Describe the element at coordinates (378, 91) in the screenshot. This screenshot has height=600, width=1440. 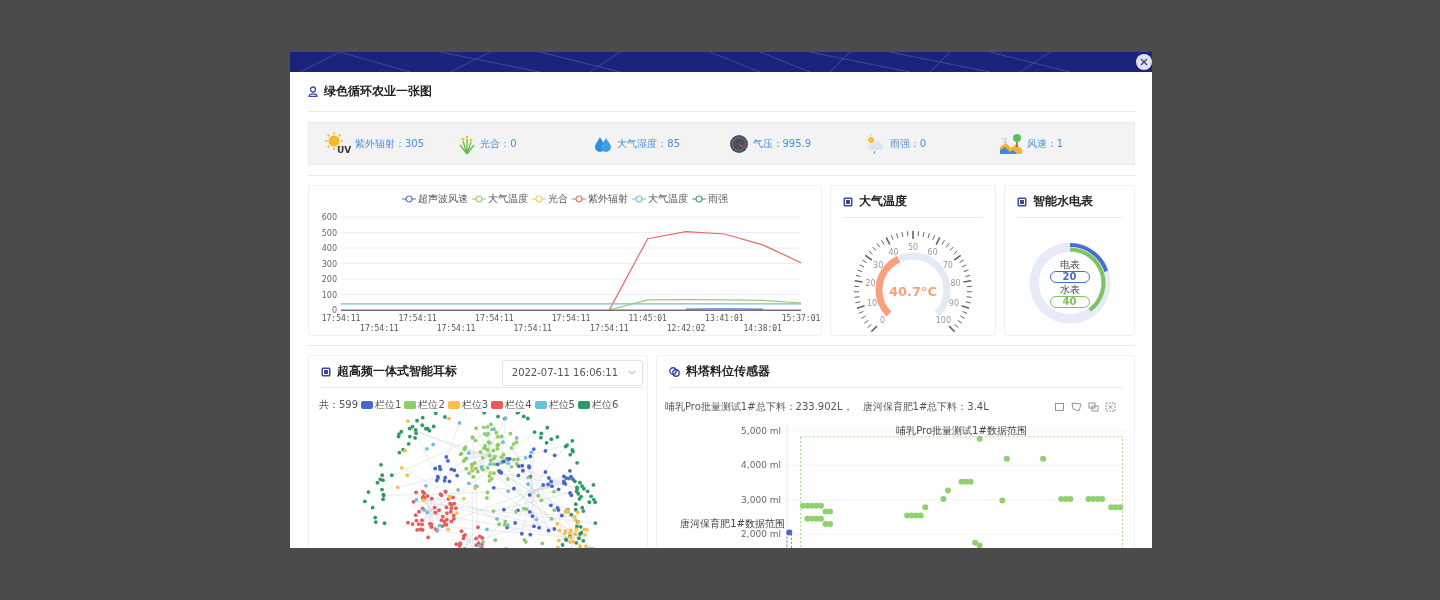
I see `page-title: 绿色循环农业一张图` at that location.